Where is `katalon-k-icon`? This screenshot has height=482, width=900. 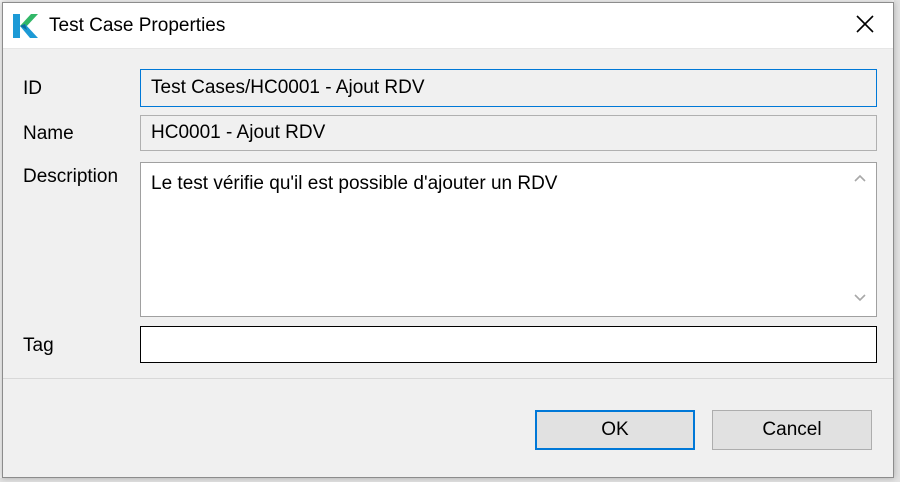 katalon-k-icon is located at coordinates (25, 26).